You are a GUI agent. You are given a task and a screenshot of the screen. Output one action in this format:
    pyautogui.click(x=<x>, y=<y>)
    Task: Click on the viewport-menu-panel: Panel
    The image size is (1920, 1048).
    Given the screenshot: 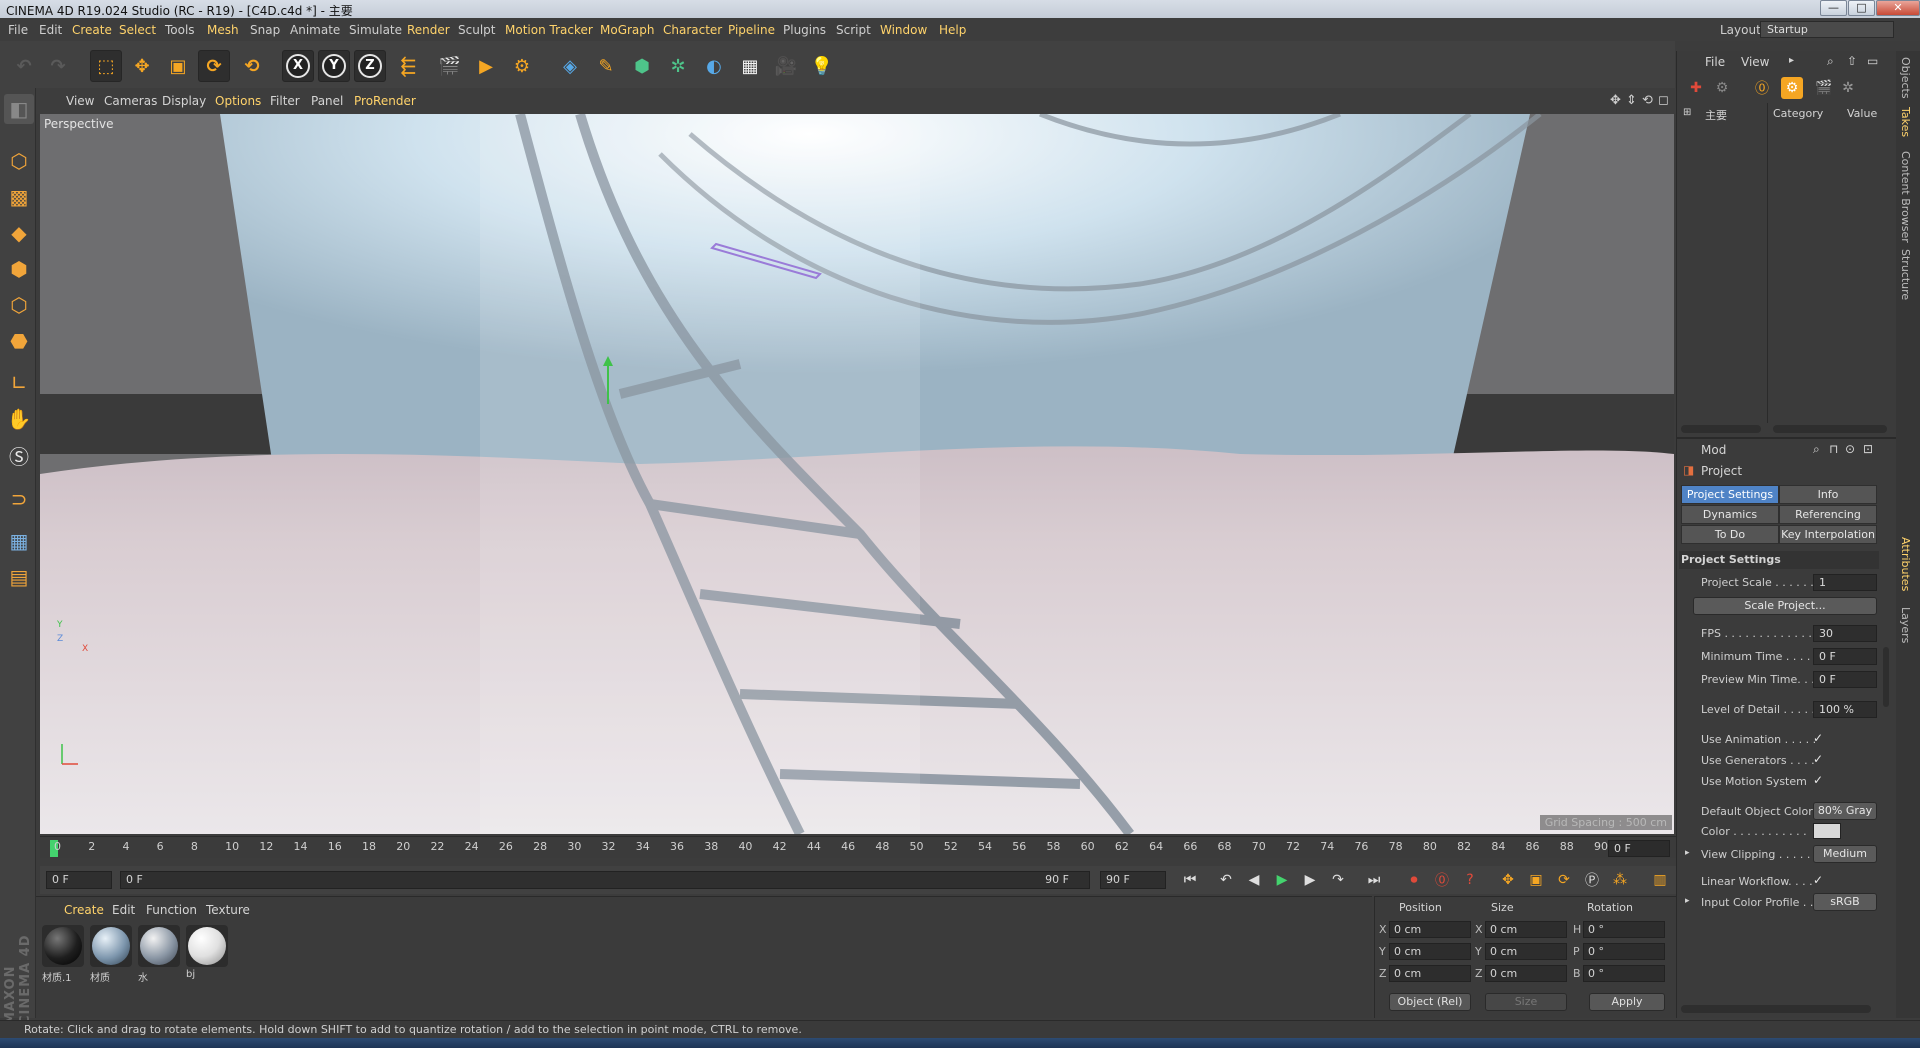 What is the action you would take?
    pyautogui.click(x=327, y=101)
    